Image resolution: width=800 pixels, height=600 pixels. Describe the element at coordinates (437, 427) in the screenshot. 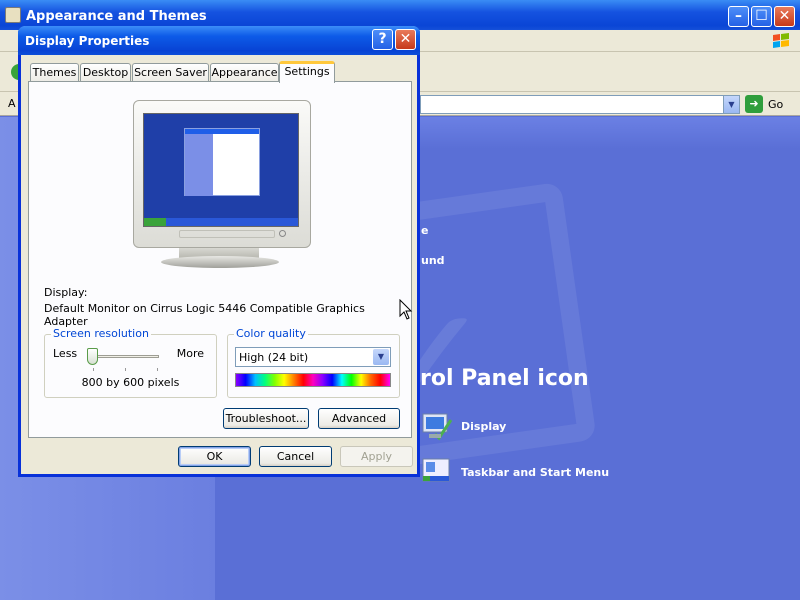

I see `display-icon` at that location.